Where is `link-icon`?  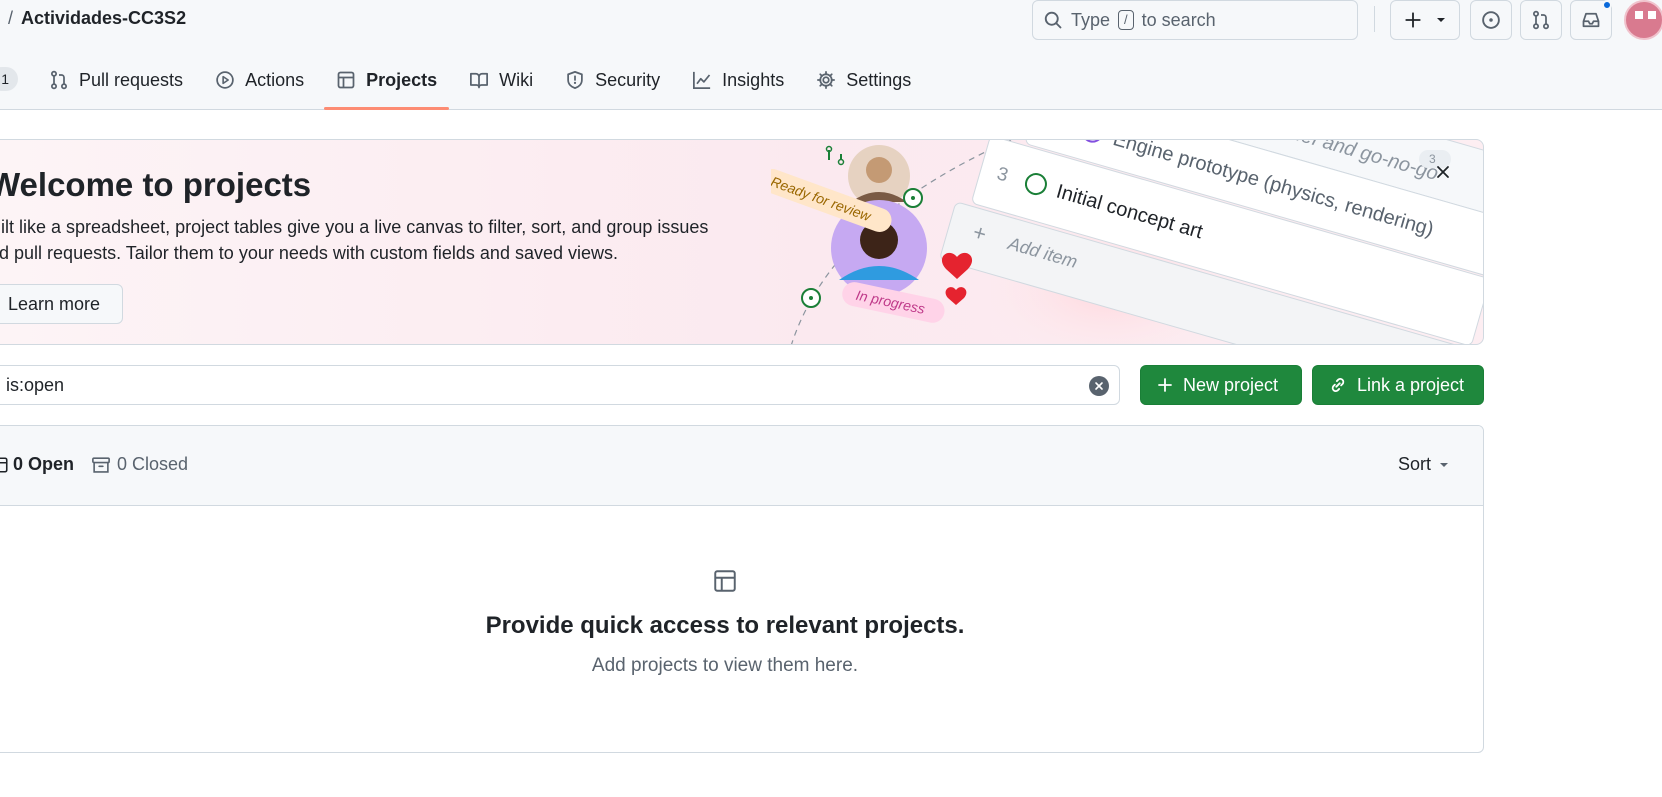
link-icon is located at coordinates (1338, 385).